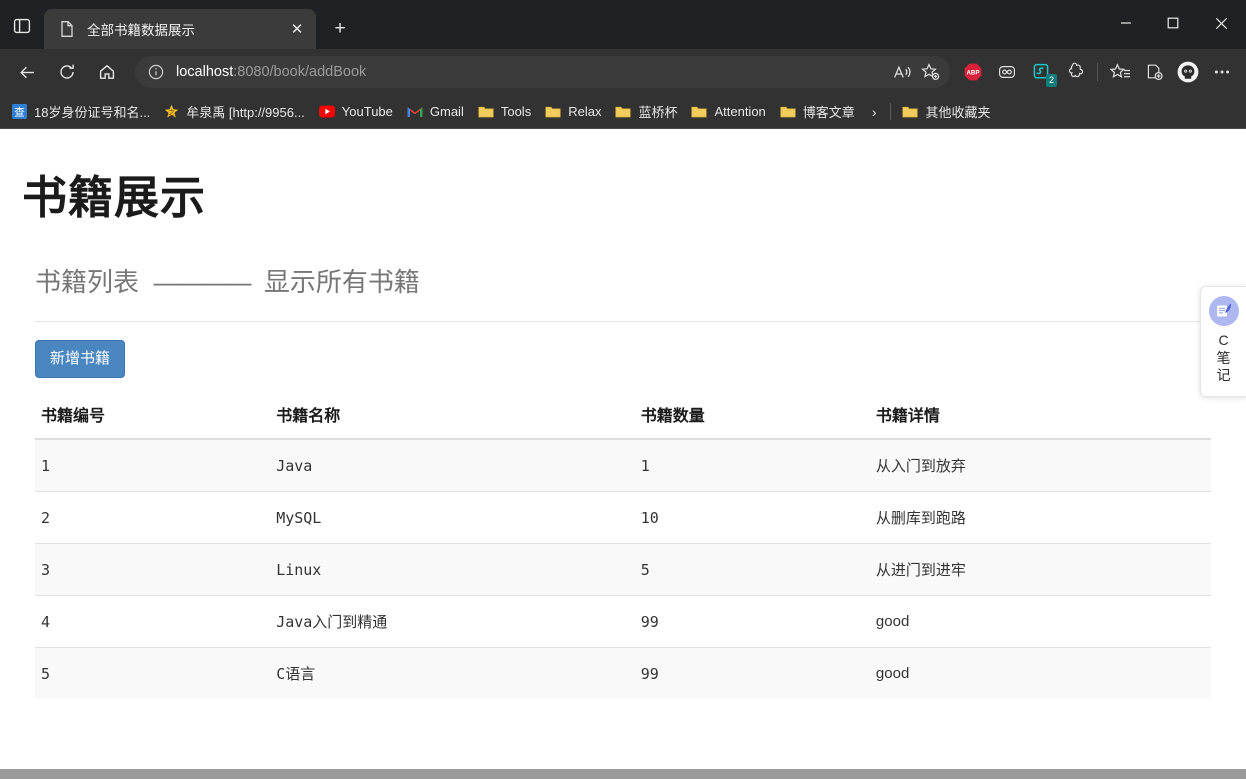  What do you see at coordinates (452, 517) in the screenshot?
I see `cell-book-name: MySQL` at bounding box center [452, 517].